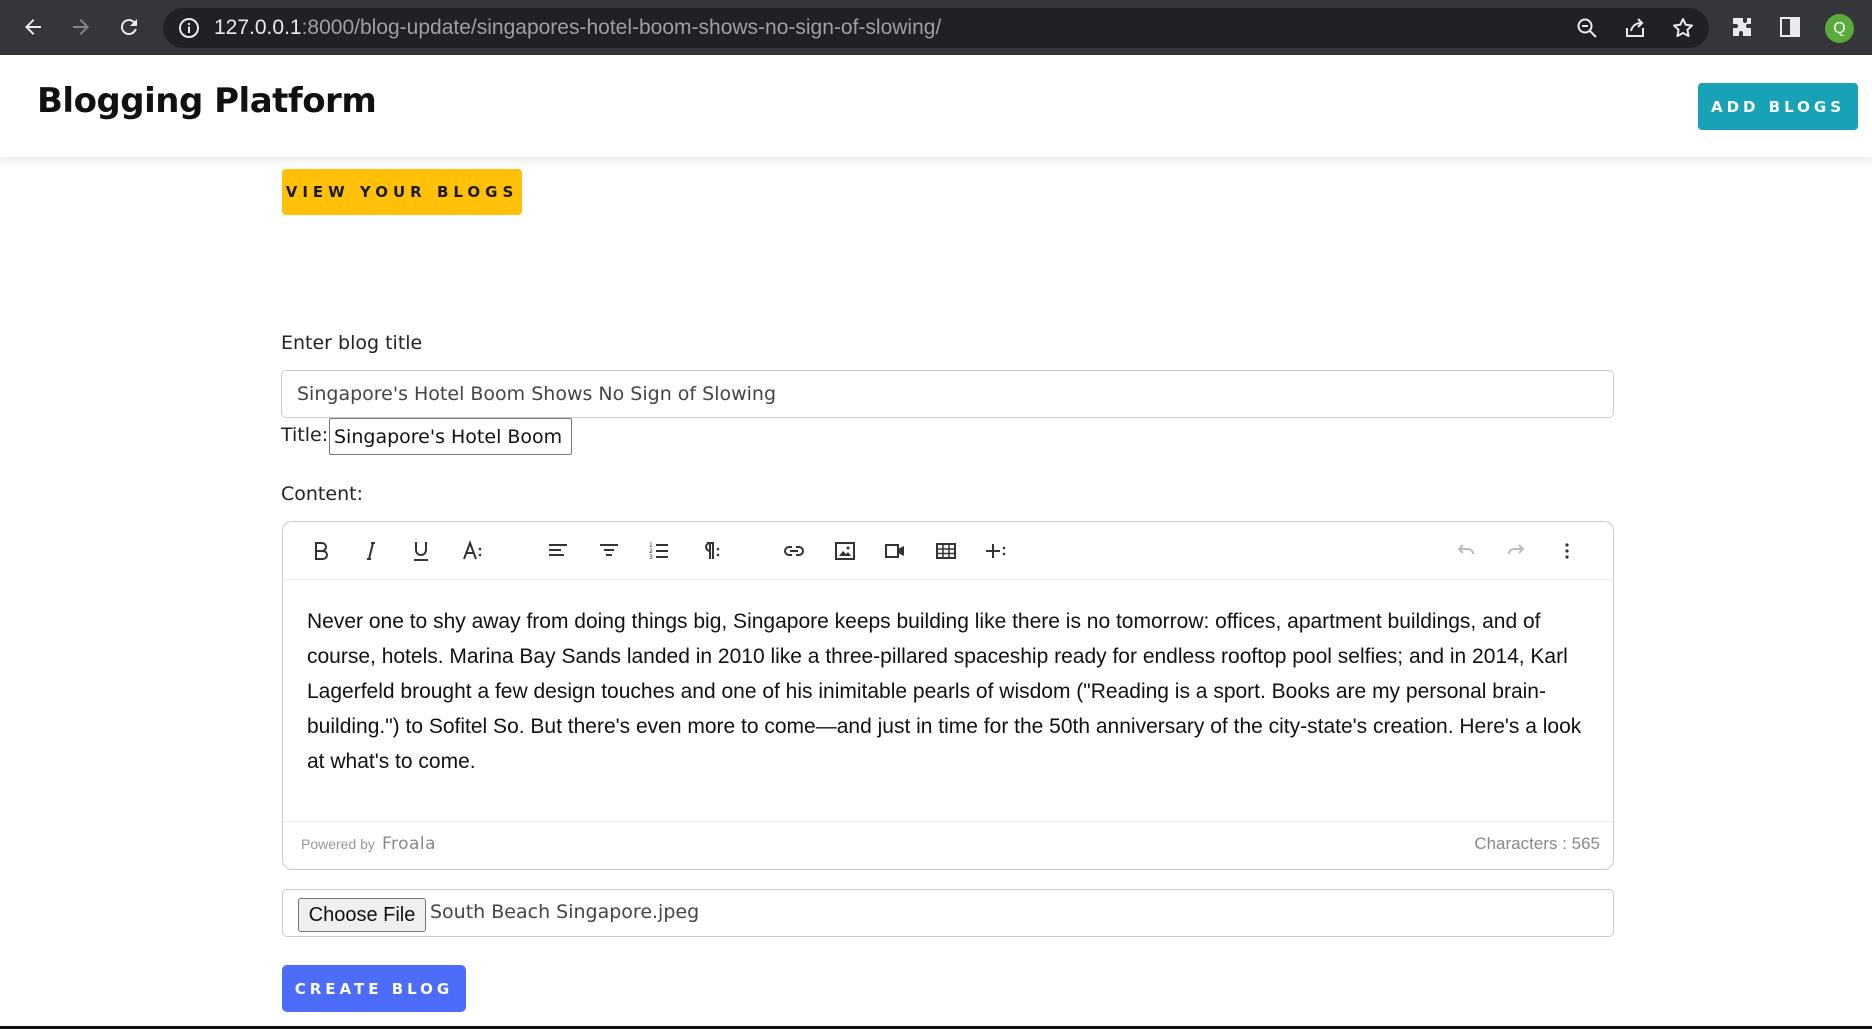  I want to click on video-icon, so click(895, 551).